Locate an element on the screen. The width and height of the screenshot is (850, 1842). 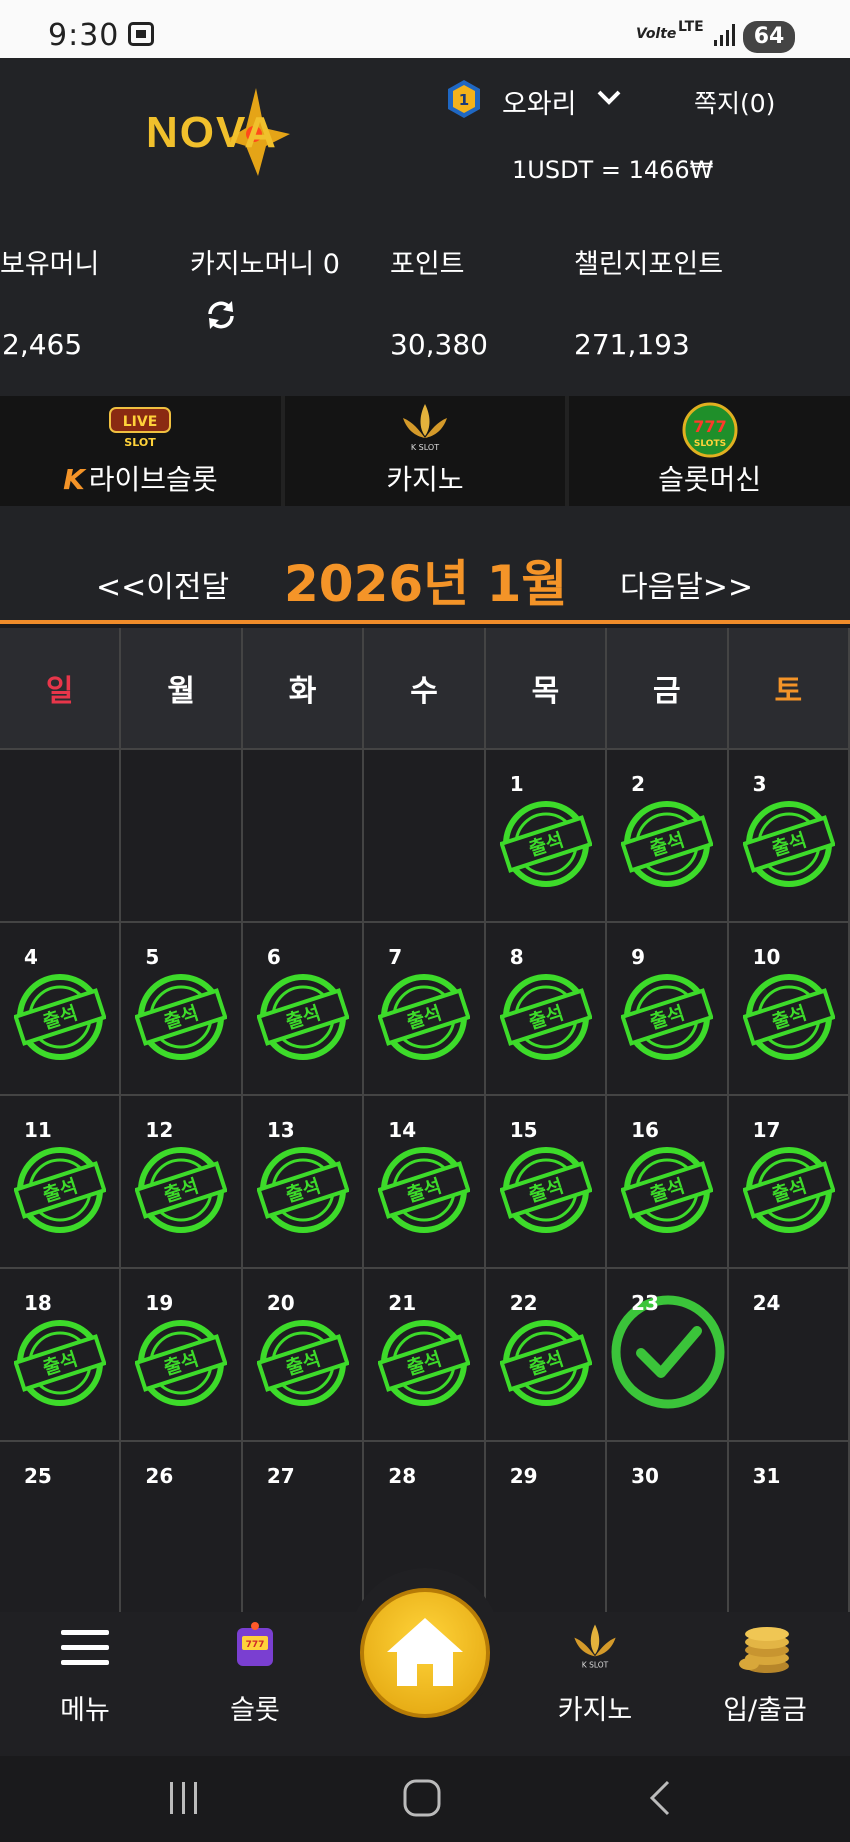
weekday-sat: 토 is located at coordinates (789, 689).